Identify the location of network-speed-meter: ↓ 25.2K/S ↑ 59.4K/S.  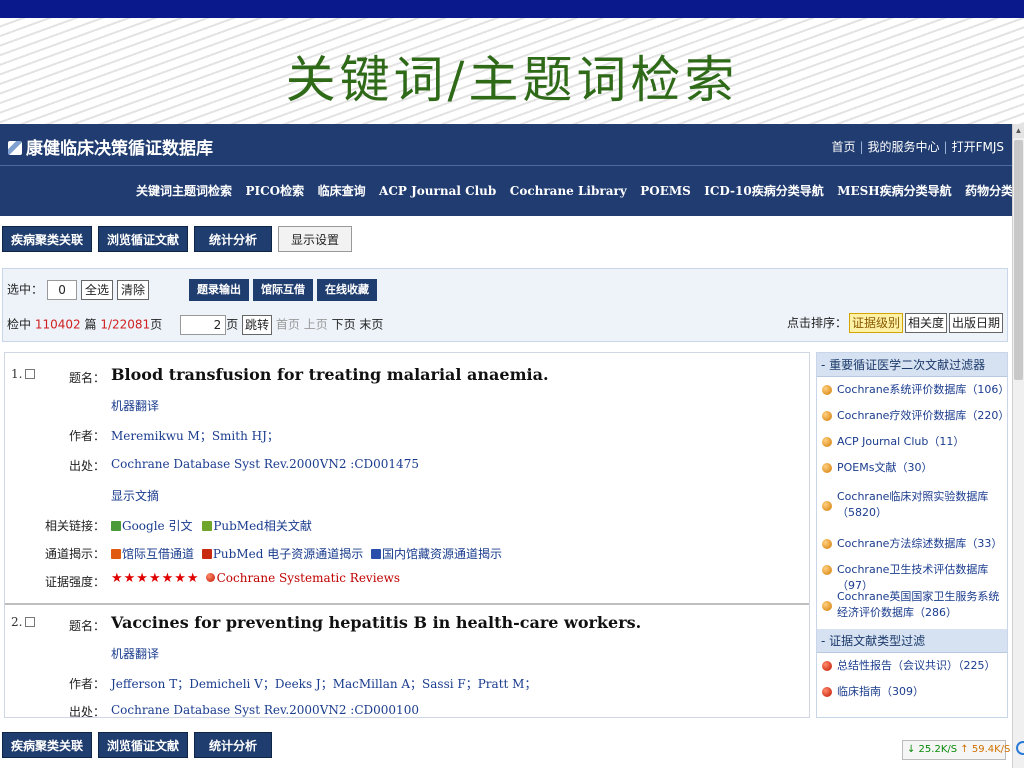
(963, 750).